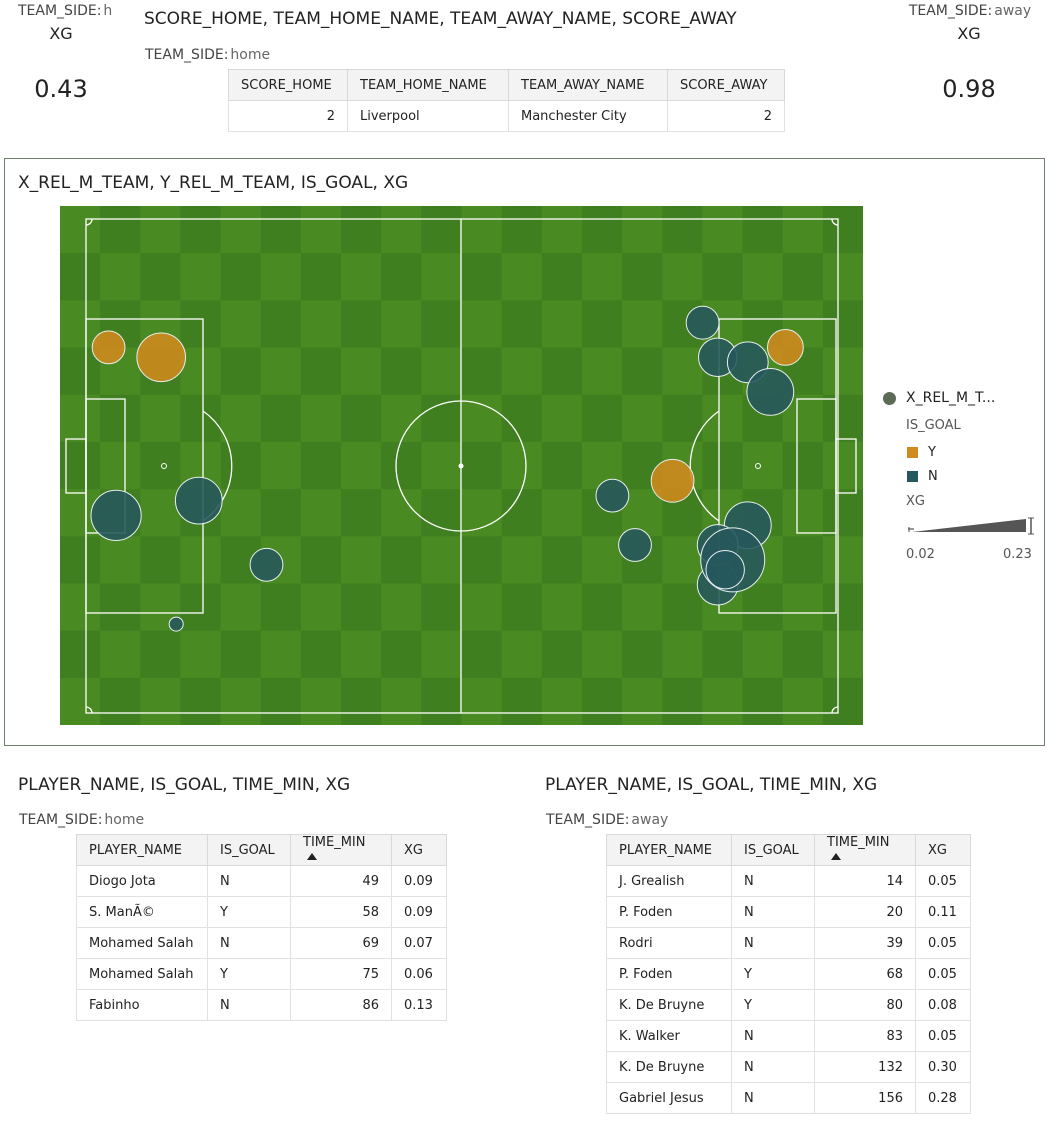 The height and width of the screenshot is (1123, 1057). I want to click on score-col-team-home: TEAM_HOME_NAME, so click(428, 85).